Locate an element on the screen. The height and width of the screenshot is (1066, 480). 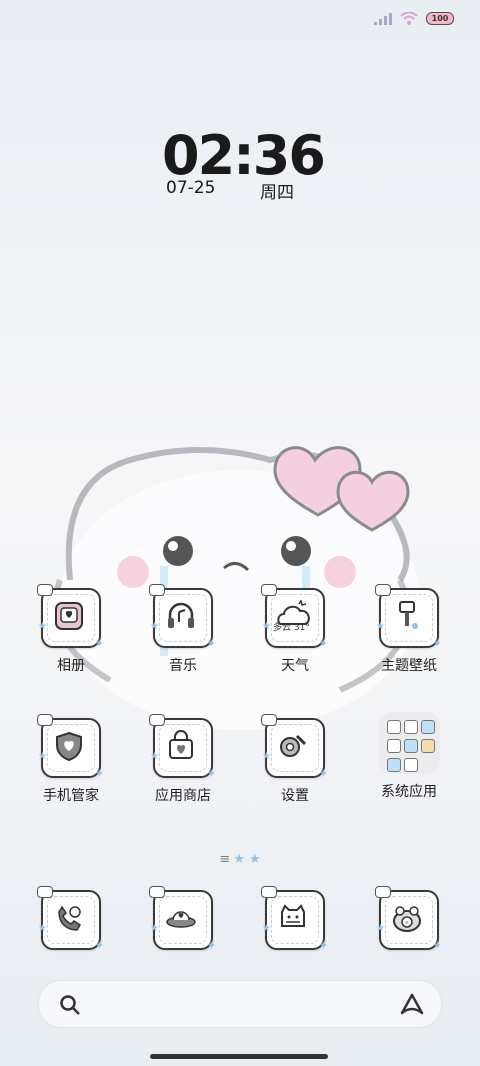
paintbrush-icon: ★ ✦ is located at coordinates (408, 617).